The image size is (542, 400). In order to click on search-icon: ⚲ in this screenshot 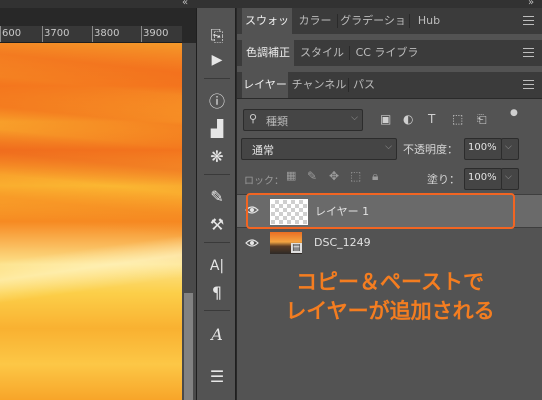, I will do `click(253, 118)`.